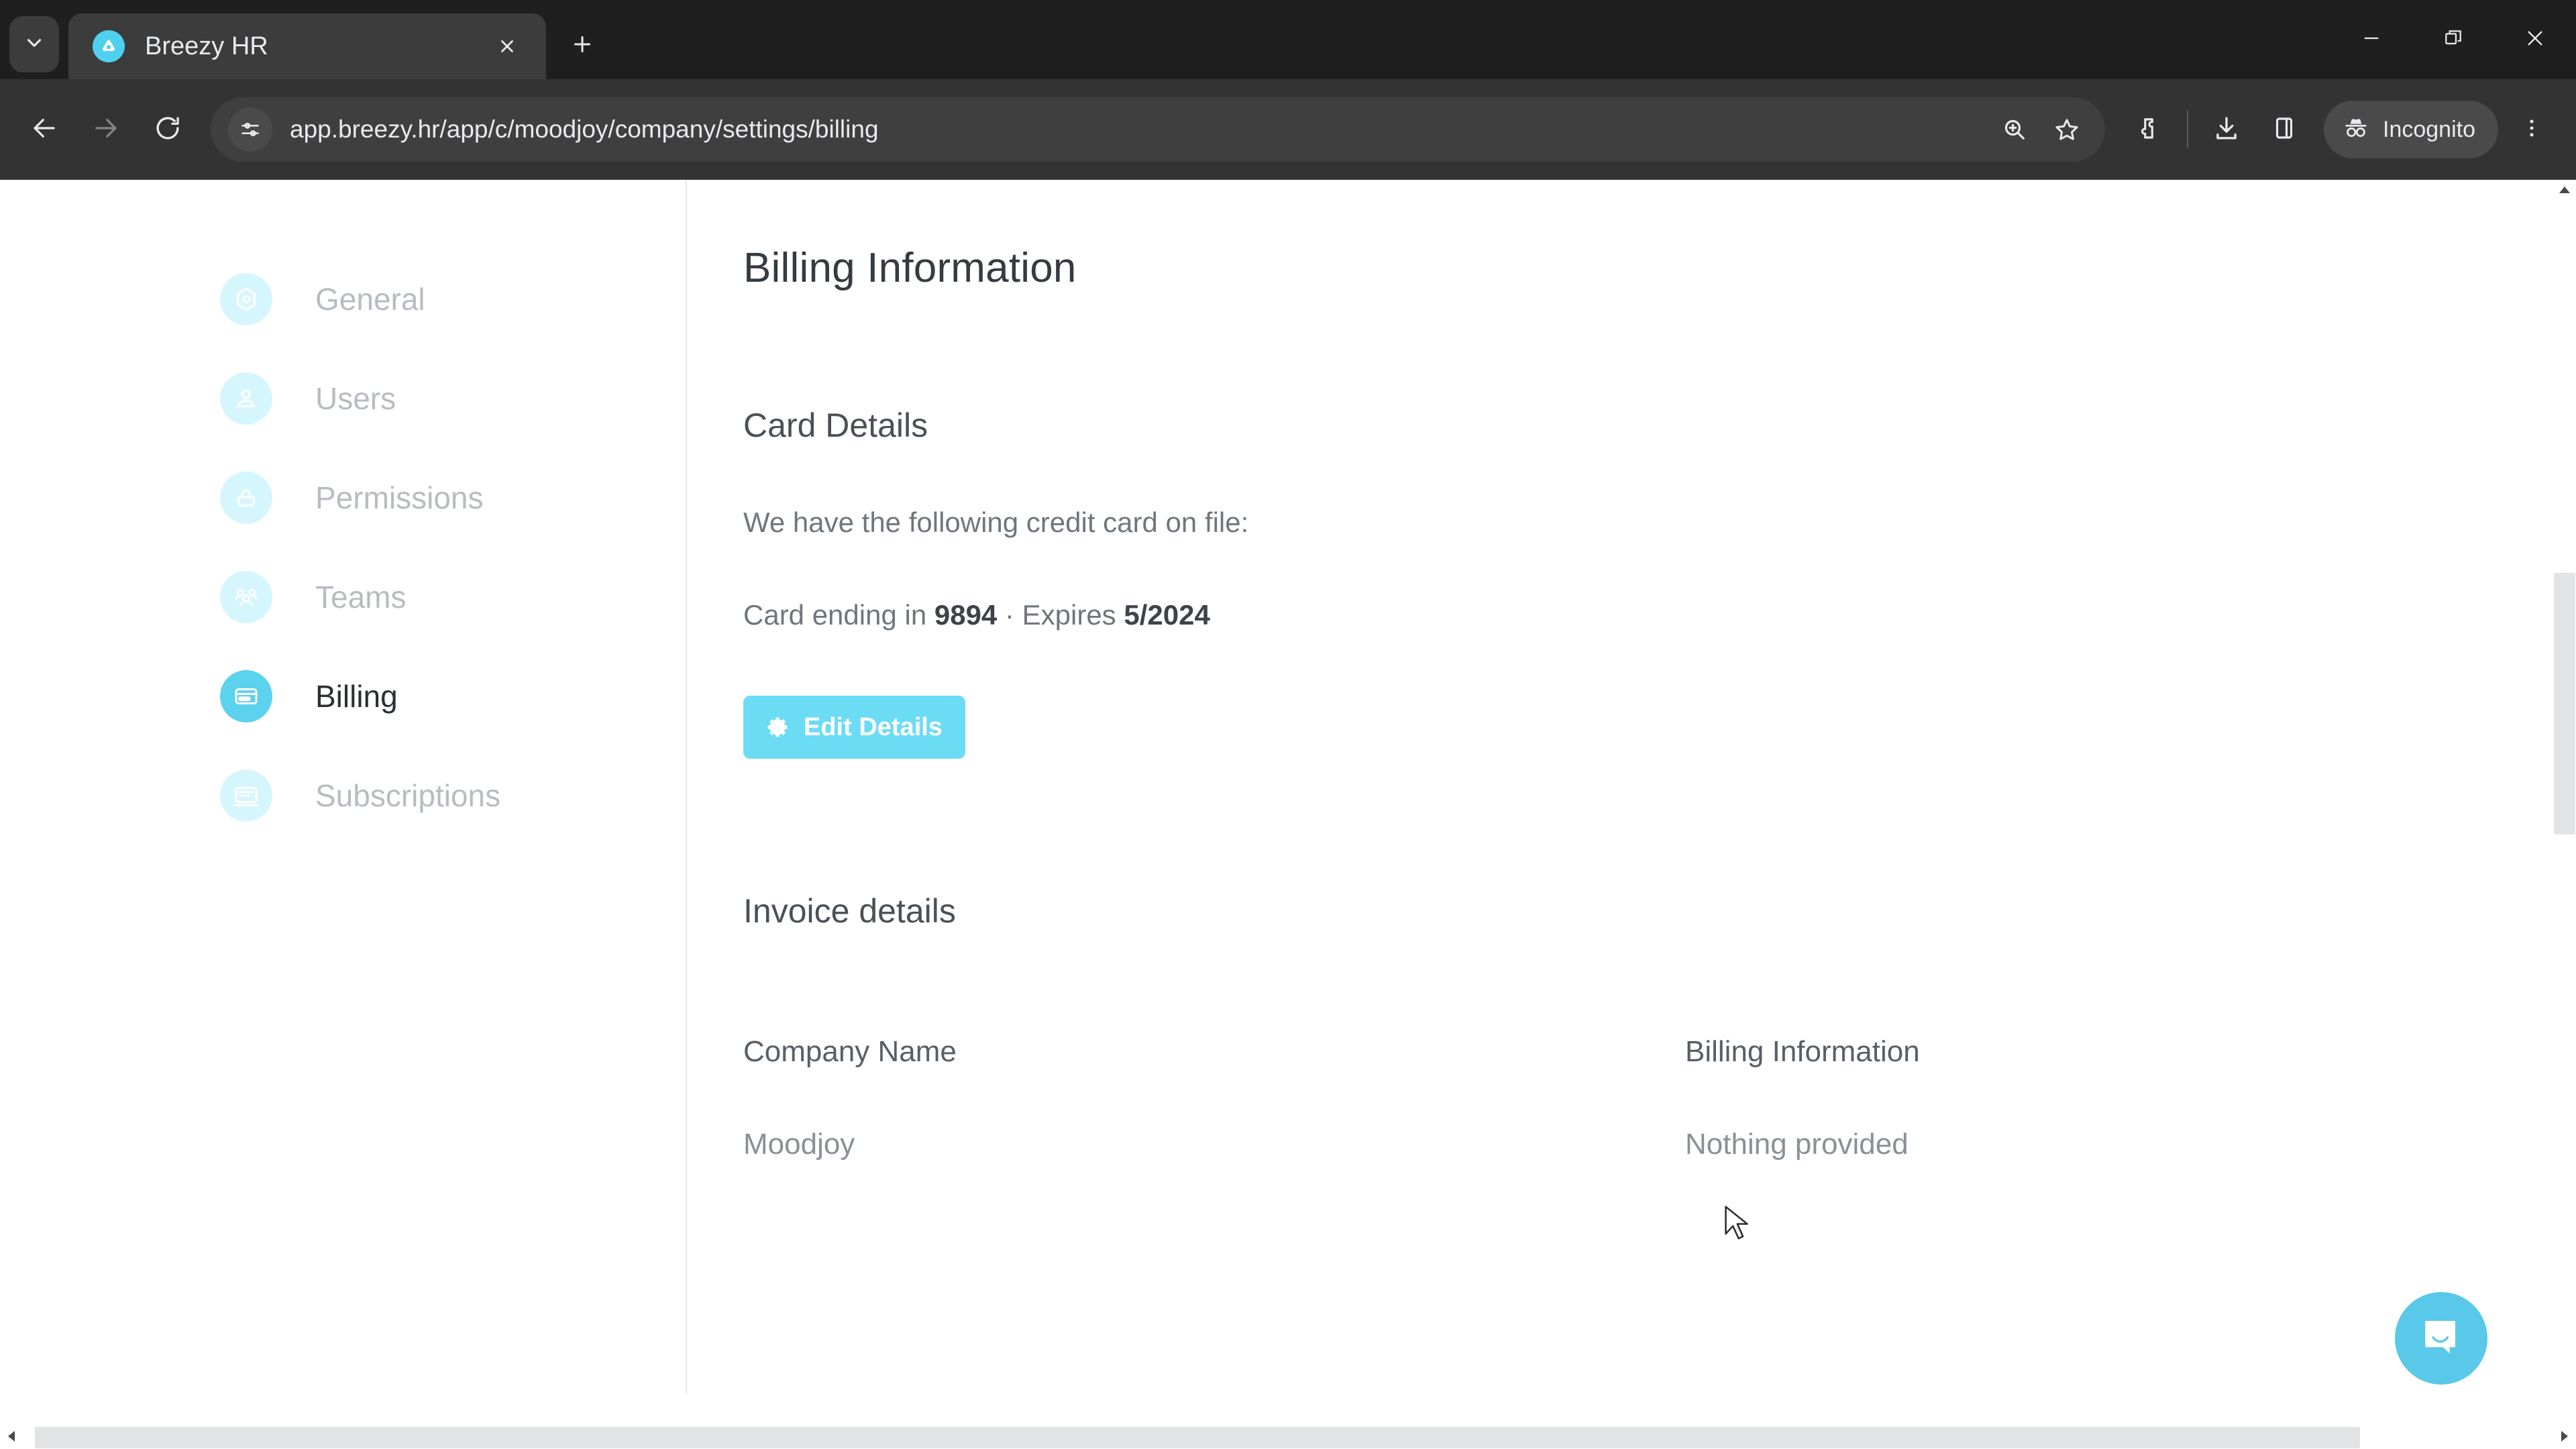 The image size is (2576, 1449). What do you see at coordinates (109, 46) in the screenshot?
I see `breezy-hr-favicon` at bounding box center [109, 46].